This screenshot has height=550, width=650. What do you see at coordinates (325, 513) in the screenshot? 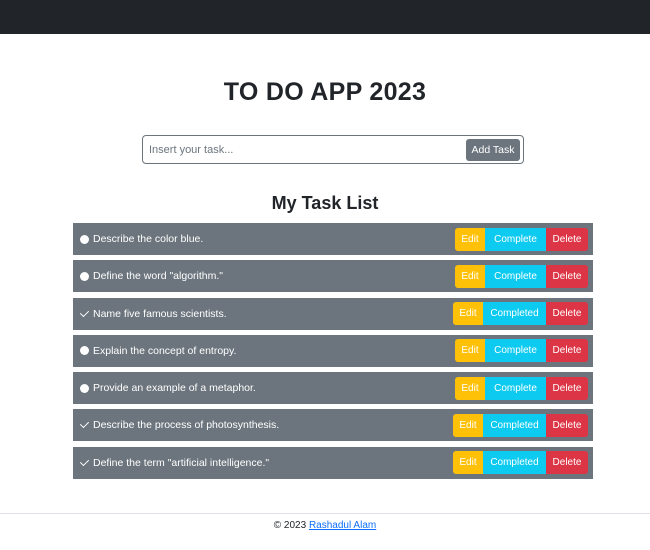
I see `footer-divider` at bounding box center [325, 513].